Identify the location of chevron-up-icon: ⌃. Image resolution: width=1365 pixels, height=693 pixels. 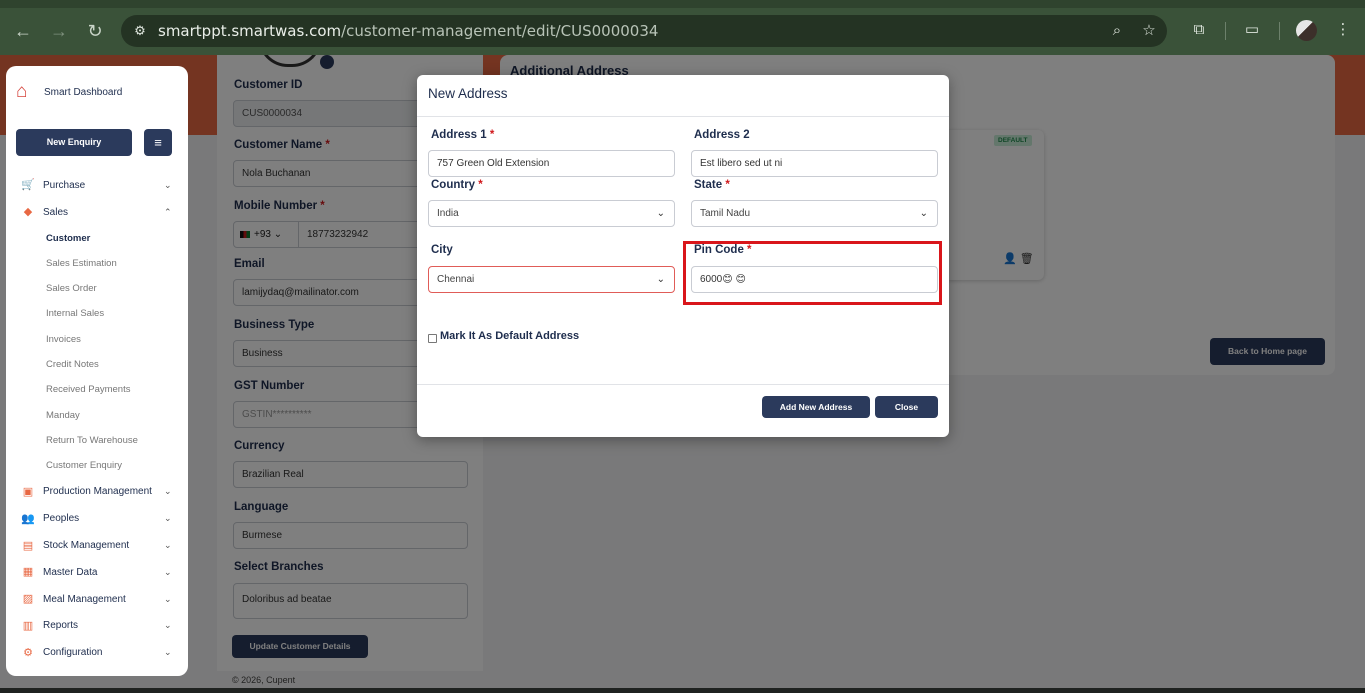
(168, 211).